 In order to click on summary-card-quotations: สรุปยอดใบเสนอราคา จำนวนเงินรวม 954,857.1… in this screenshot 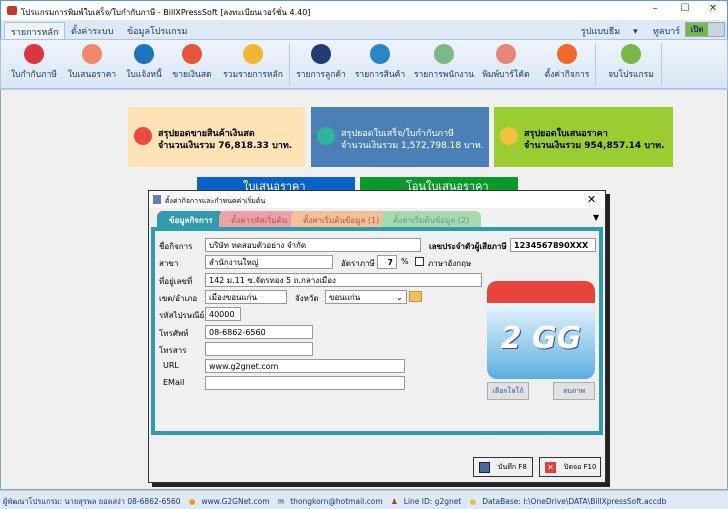, I will do `click(583, 137)`.